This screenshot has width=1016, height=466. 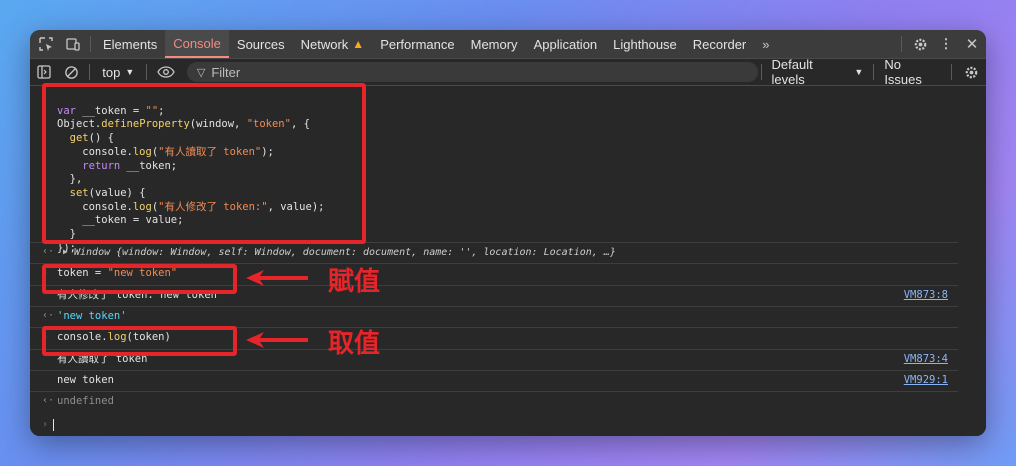 What do you see at coordinates (261, 44) in the screenshot?
I see `tab-sources: Sources` at bounding box center [261, 44].